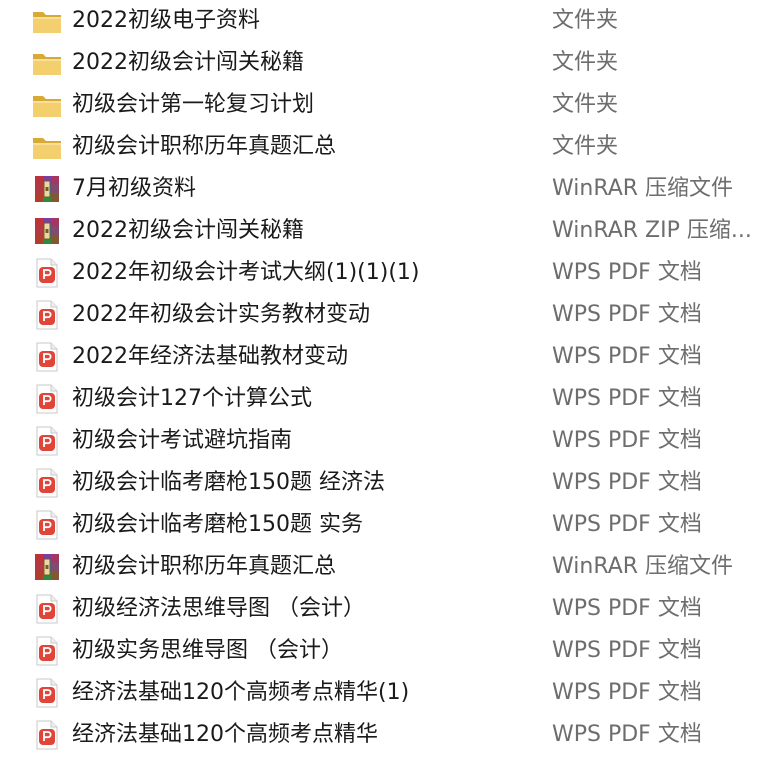  What do you see at coordinates (134, 188) in the screenshot?
I see `file-name: 7月初级资料` at bounding box center [134, 188].